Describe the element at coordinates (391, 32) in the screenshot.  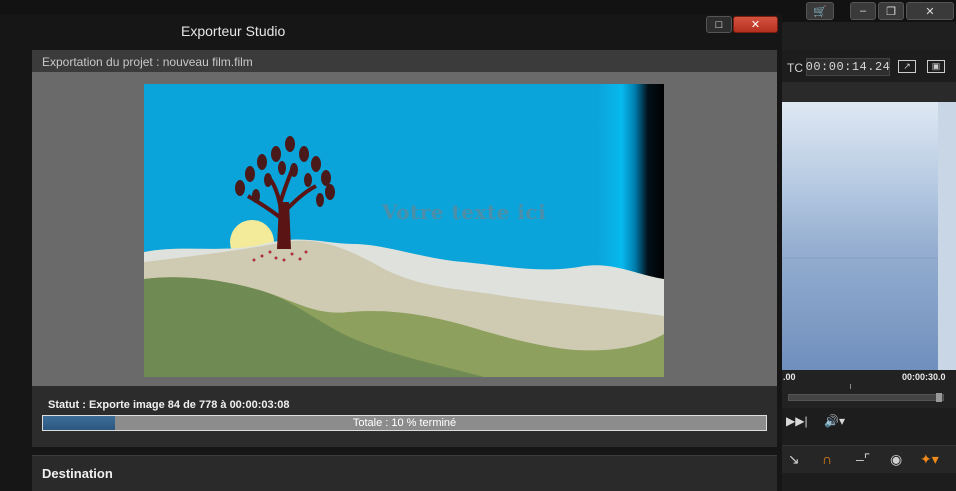
I see `dialog-title-bar: Exporteur Studio □ ✕` at that location.